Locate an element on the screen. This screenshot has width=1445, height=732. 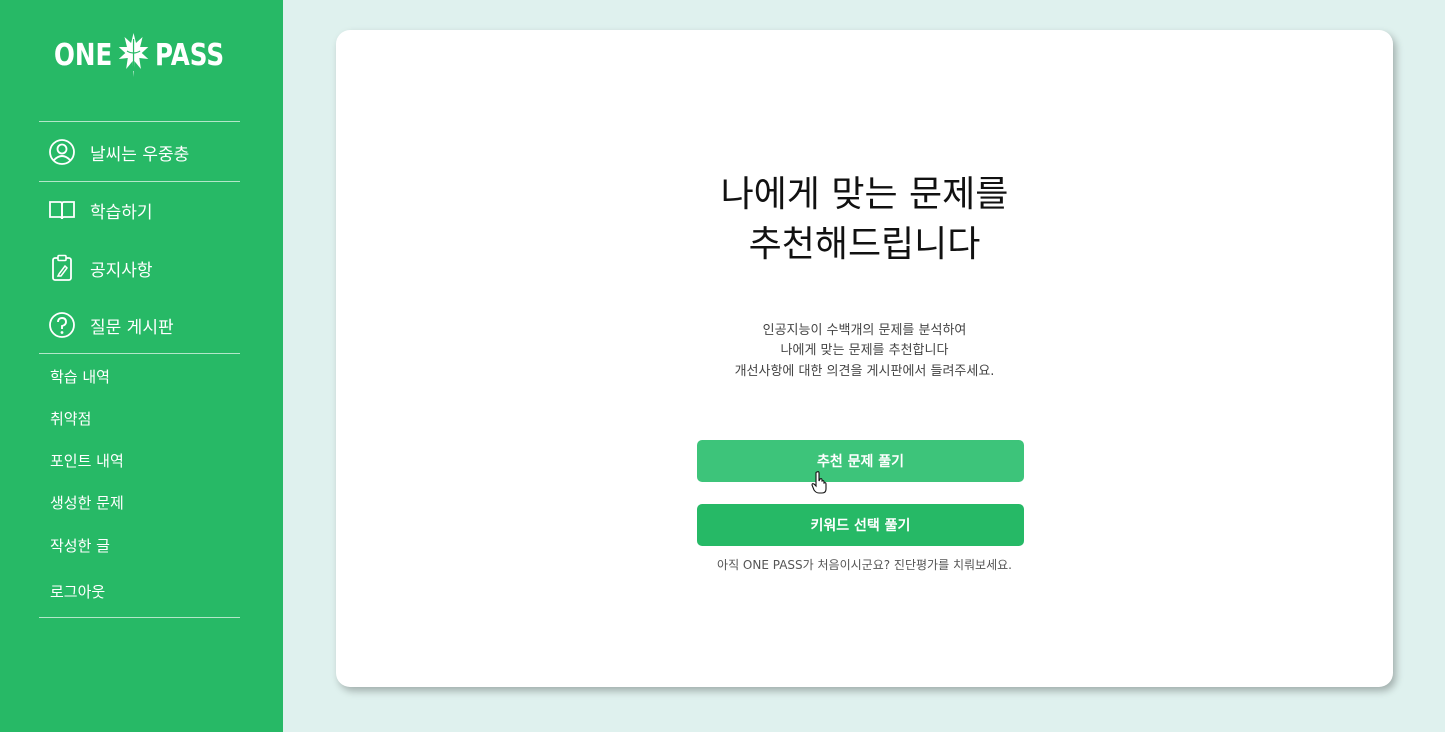
description-line-3: 개선사항에 대한 의견을 게시판에서 들려주세요. is located at coordinates (864, 371).